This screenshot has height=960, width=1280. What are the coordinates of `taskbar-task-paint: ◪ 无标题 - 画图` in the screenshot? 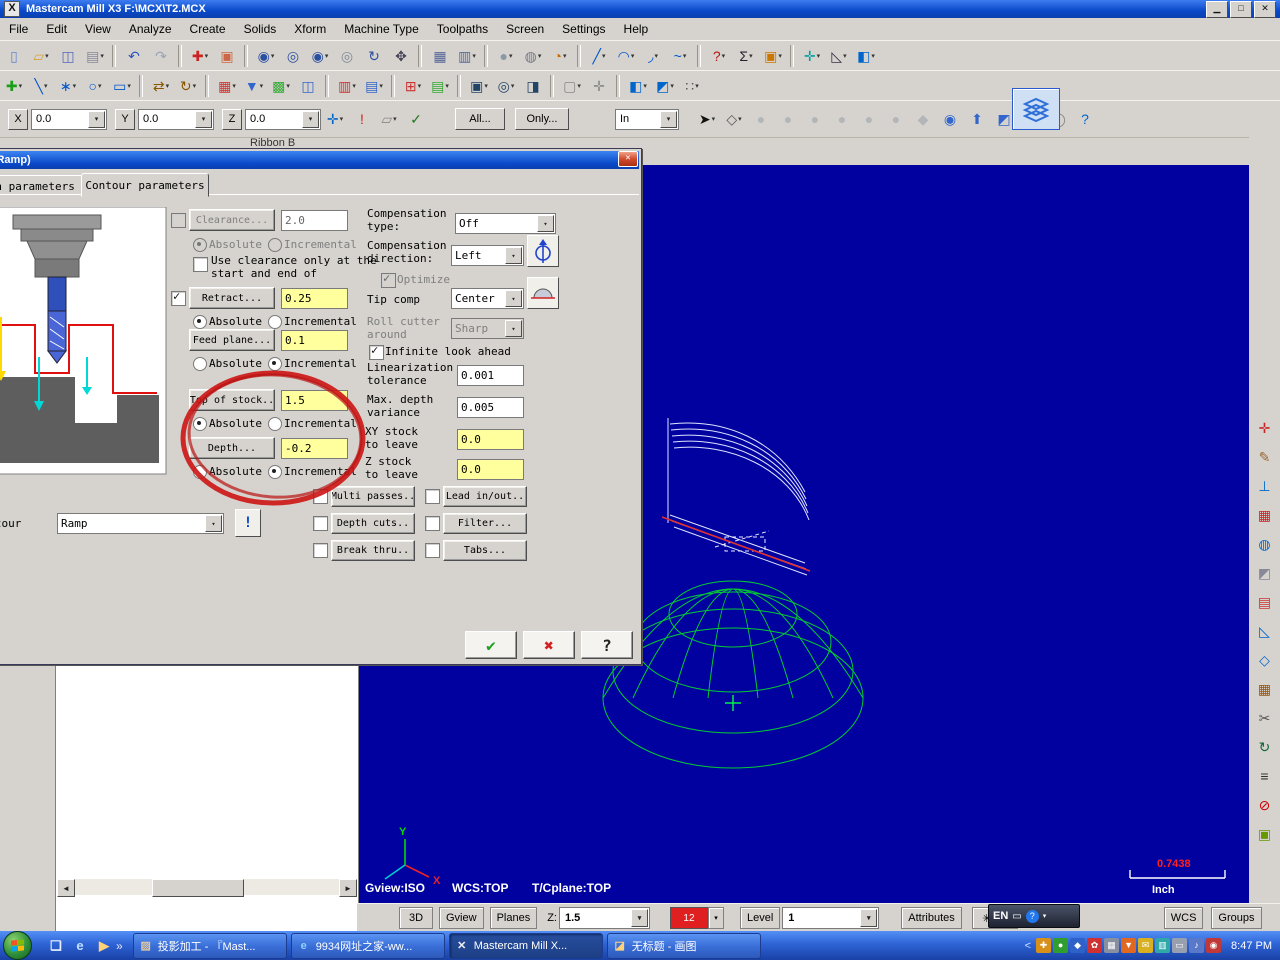 It's located at (683, 945).